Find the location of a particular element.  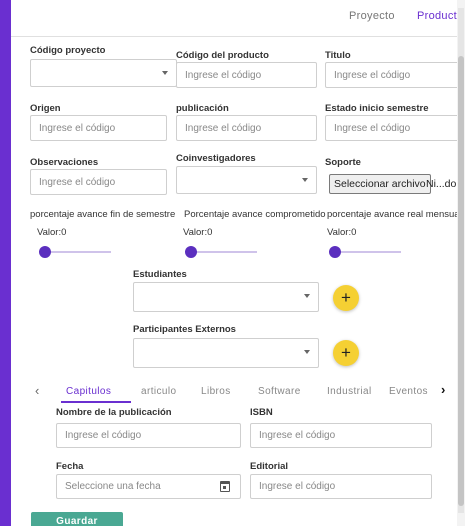

slider-comprometido-label: Porcentaje avance comprometido is located at coordinates (255, 214).